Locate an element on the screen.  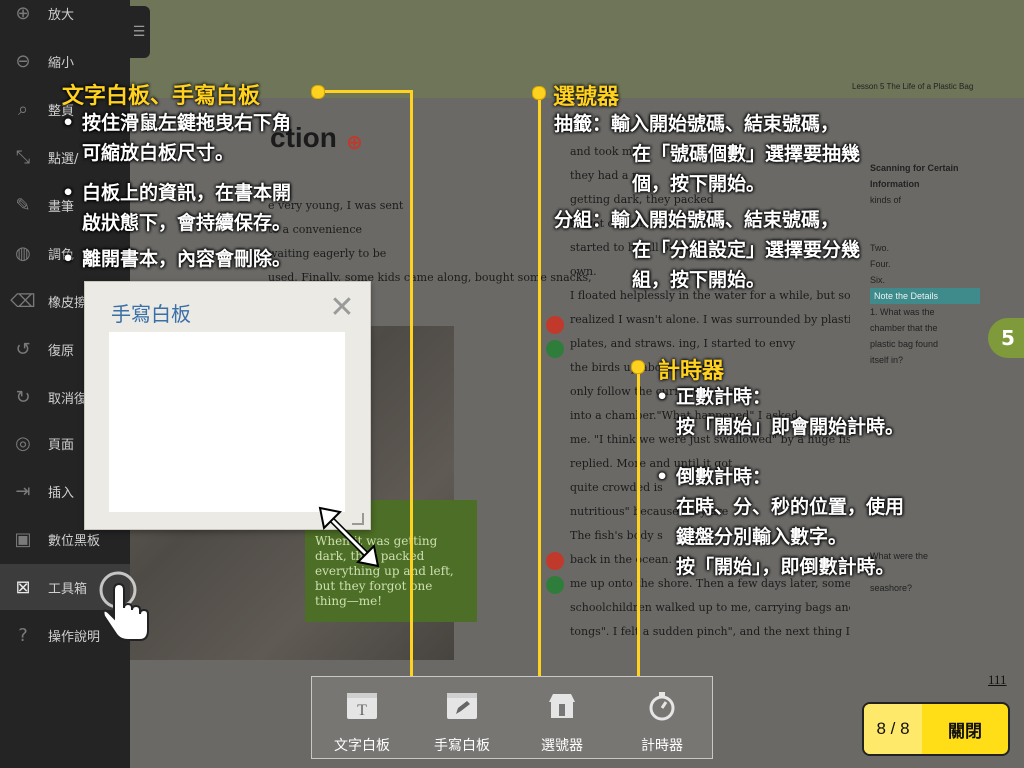
annotation-line: 在「分組設定」選擇要分幾 is located at coordinates (746, 250).